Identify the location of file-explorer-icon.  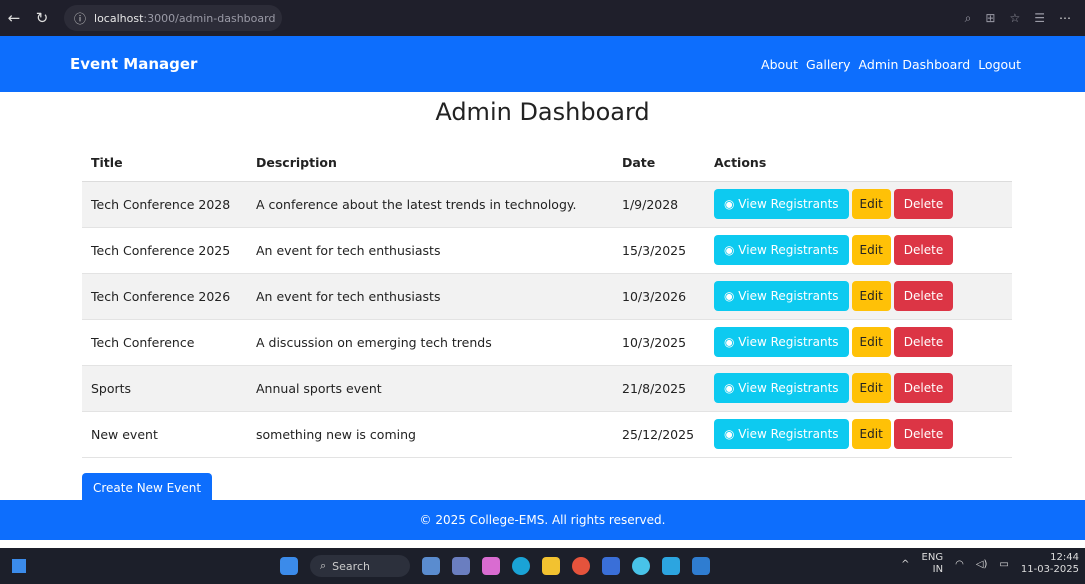
(551, 566).